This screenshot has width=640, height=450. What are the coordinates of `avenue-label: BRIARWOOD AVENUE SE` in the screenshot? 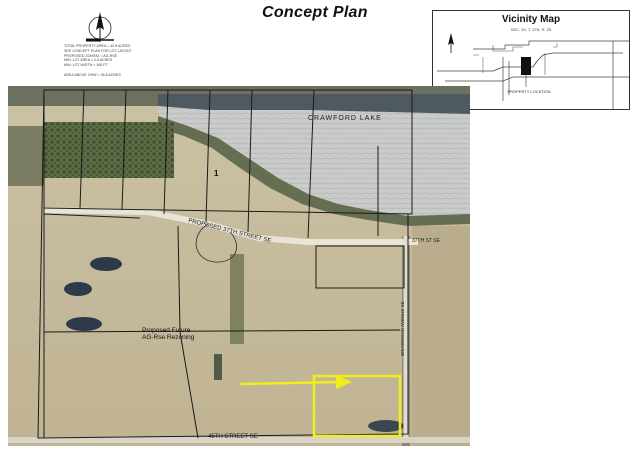 It's located at (402, 328).